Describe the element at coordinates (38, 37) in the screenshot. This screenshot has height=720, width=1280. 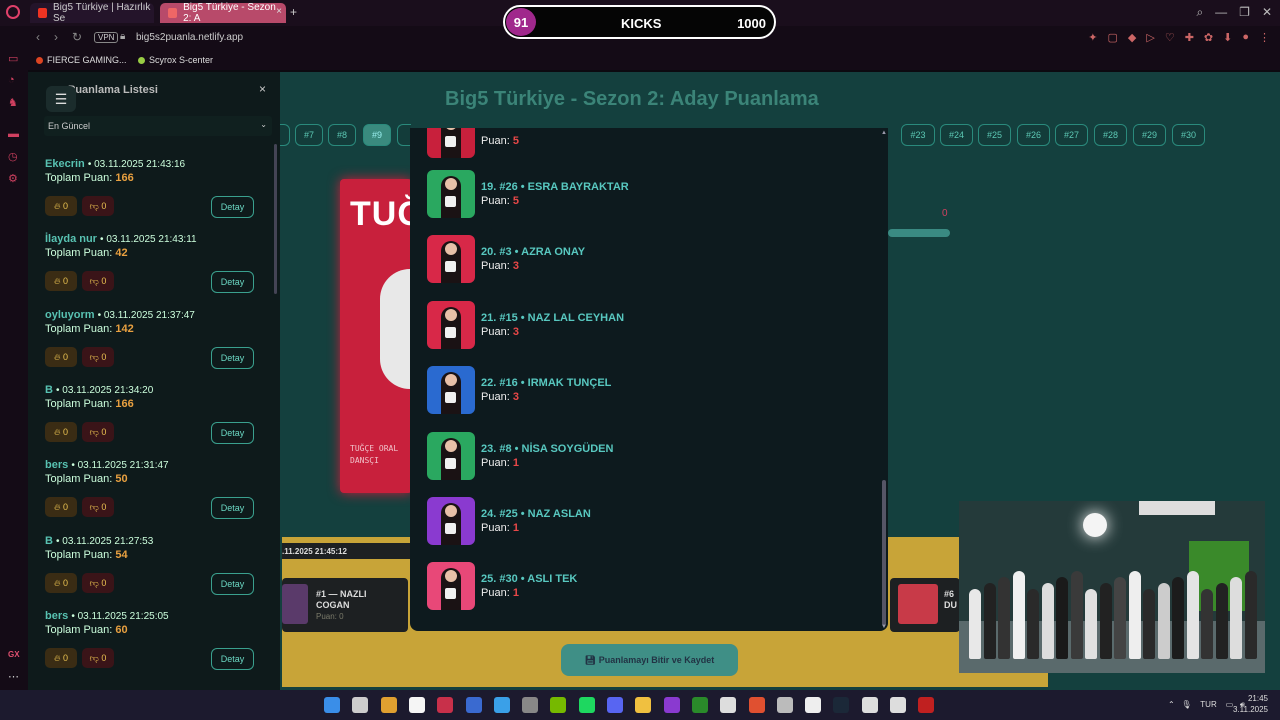
I see `back-icon: ‹` at that location.